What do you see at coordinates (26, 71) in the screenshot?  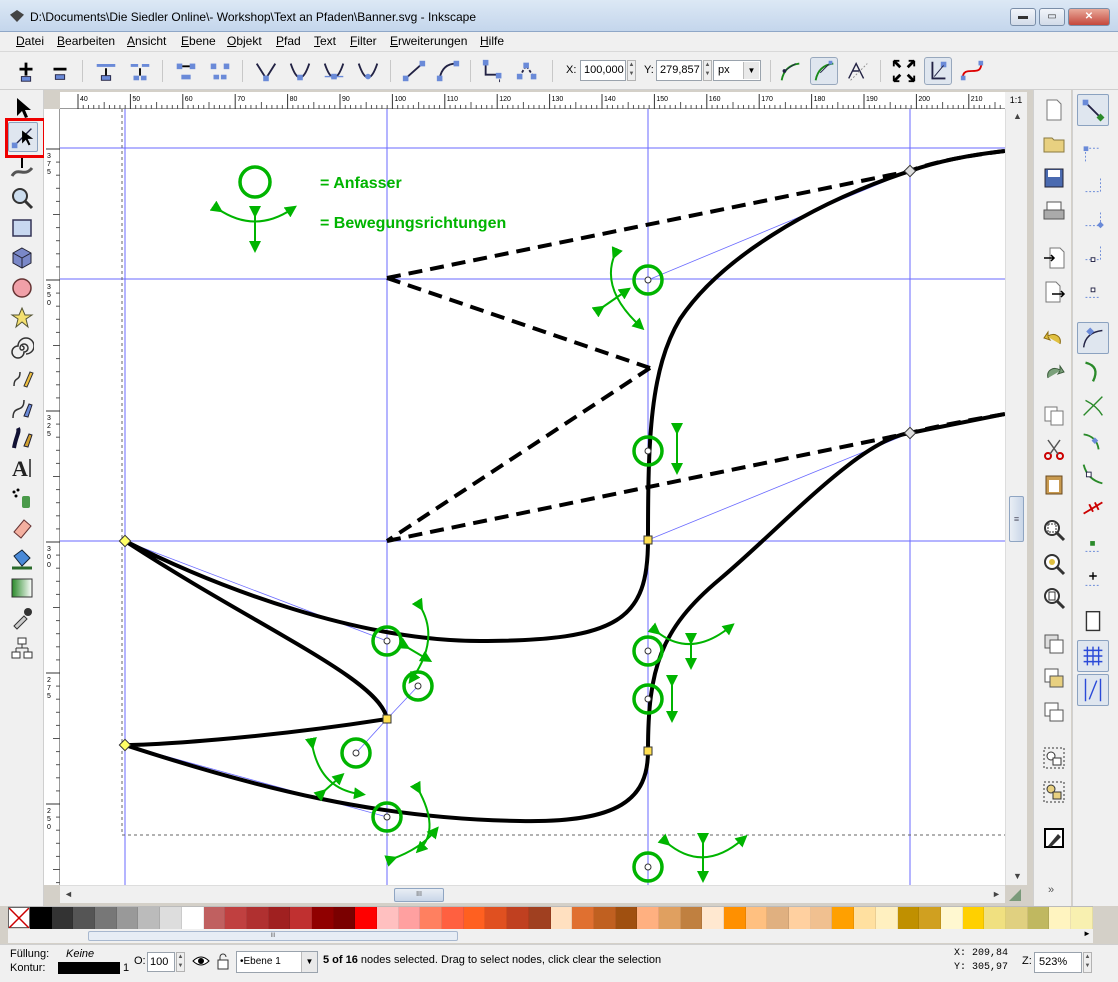 I see `insert-node-icon` at bounding box center [26, 71].